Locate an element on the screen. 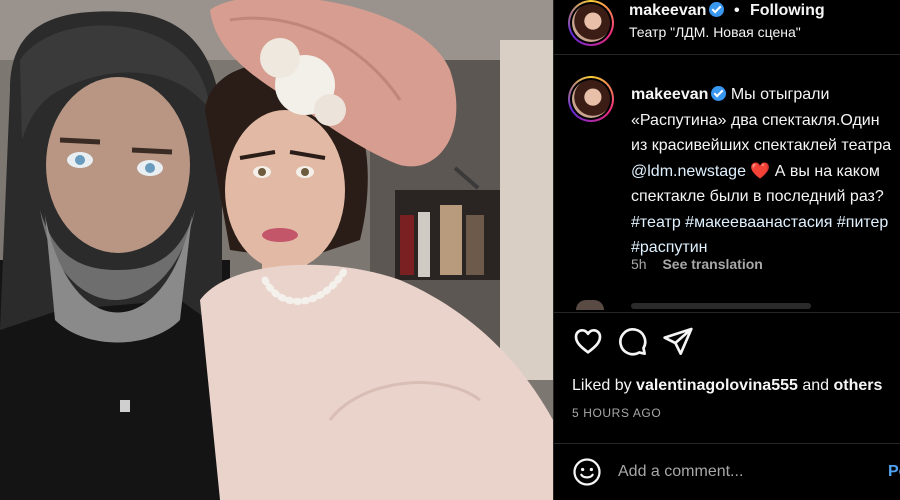 The width and height of the screenshot is (900, 500). likes-user: valentinagolovina555 is located at coordinates (717, 385).